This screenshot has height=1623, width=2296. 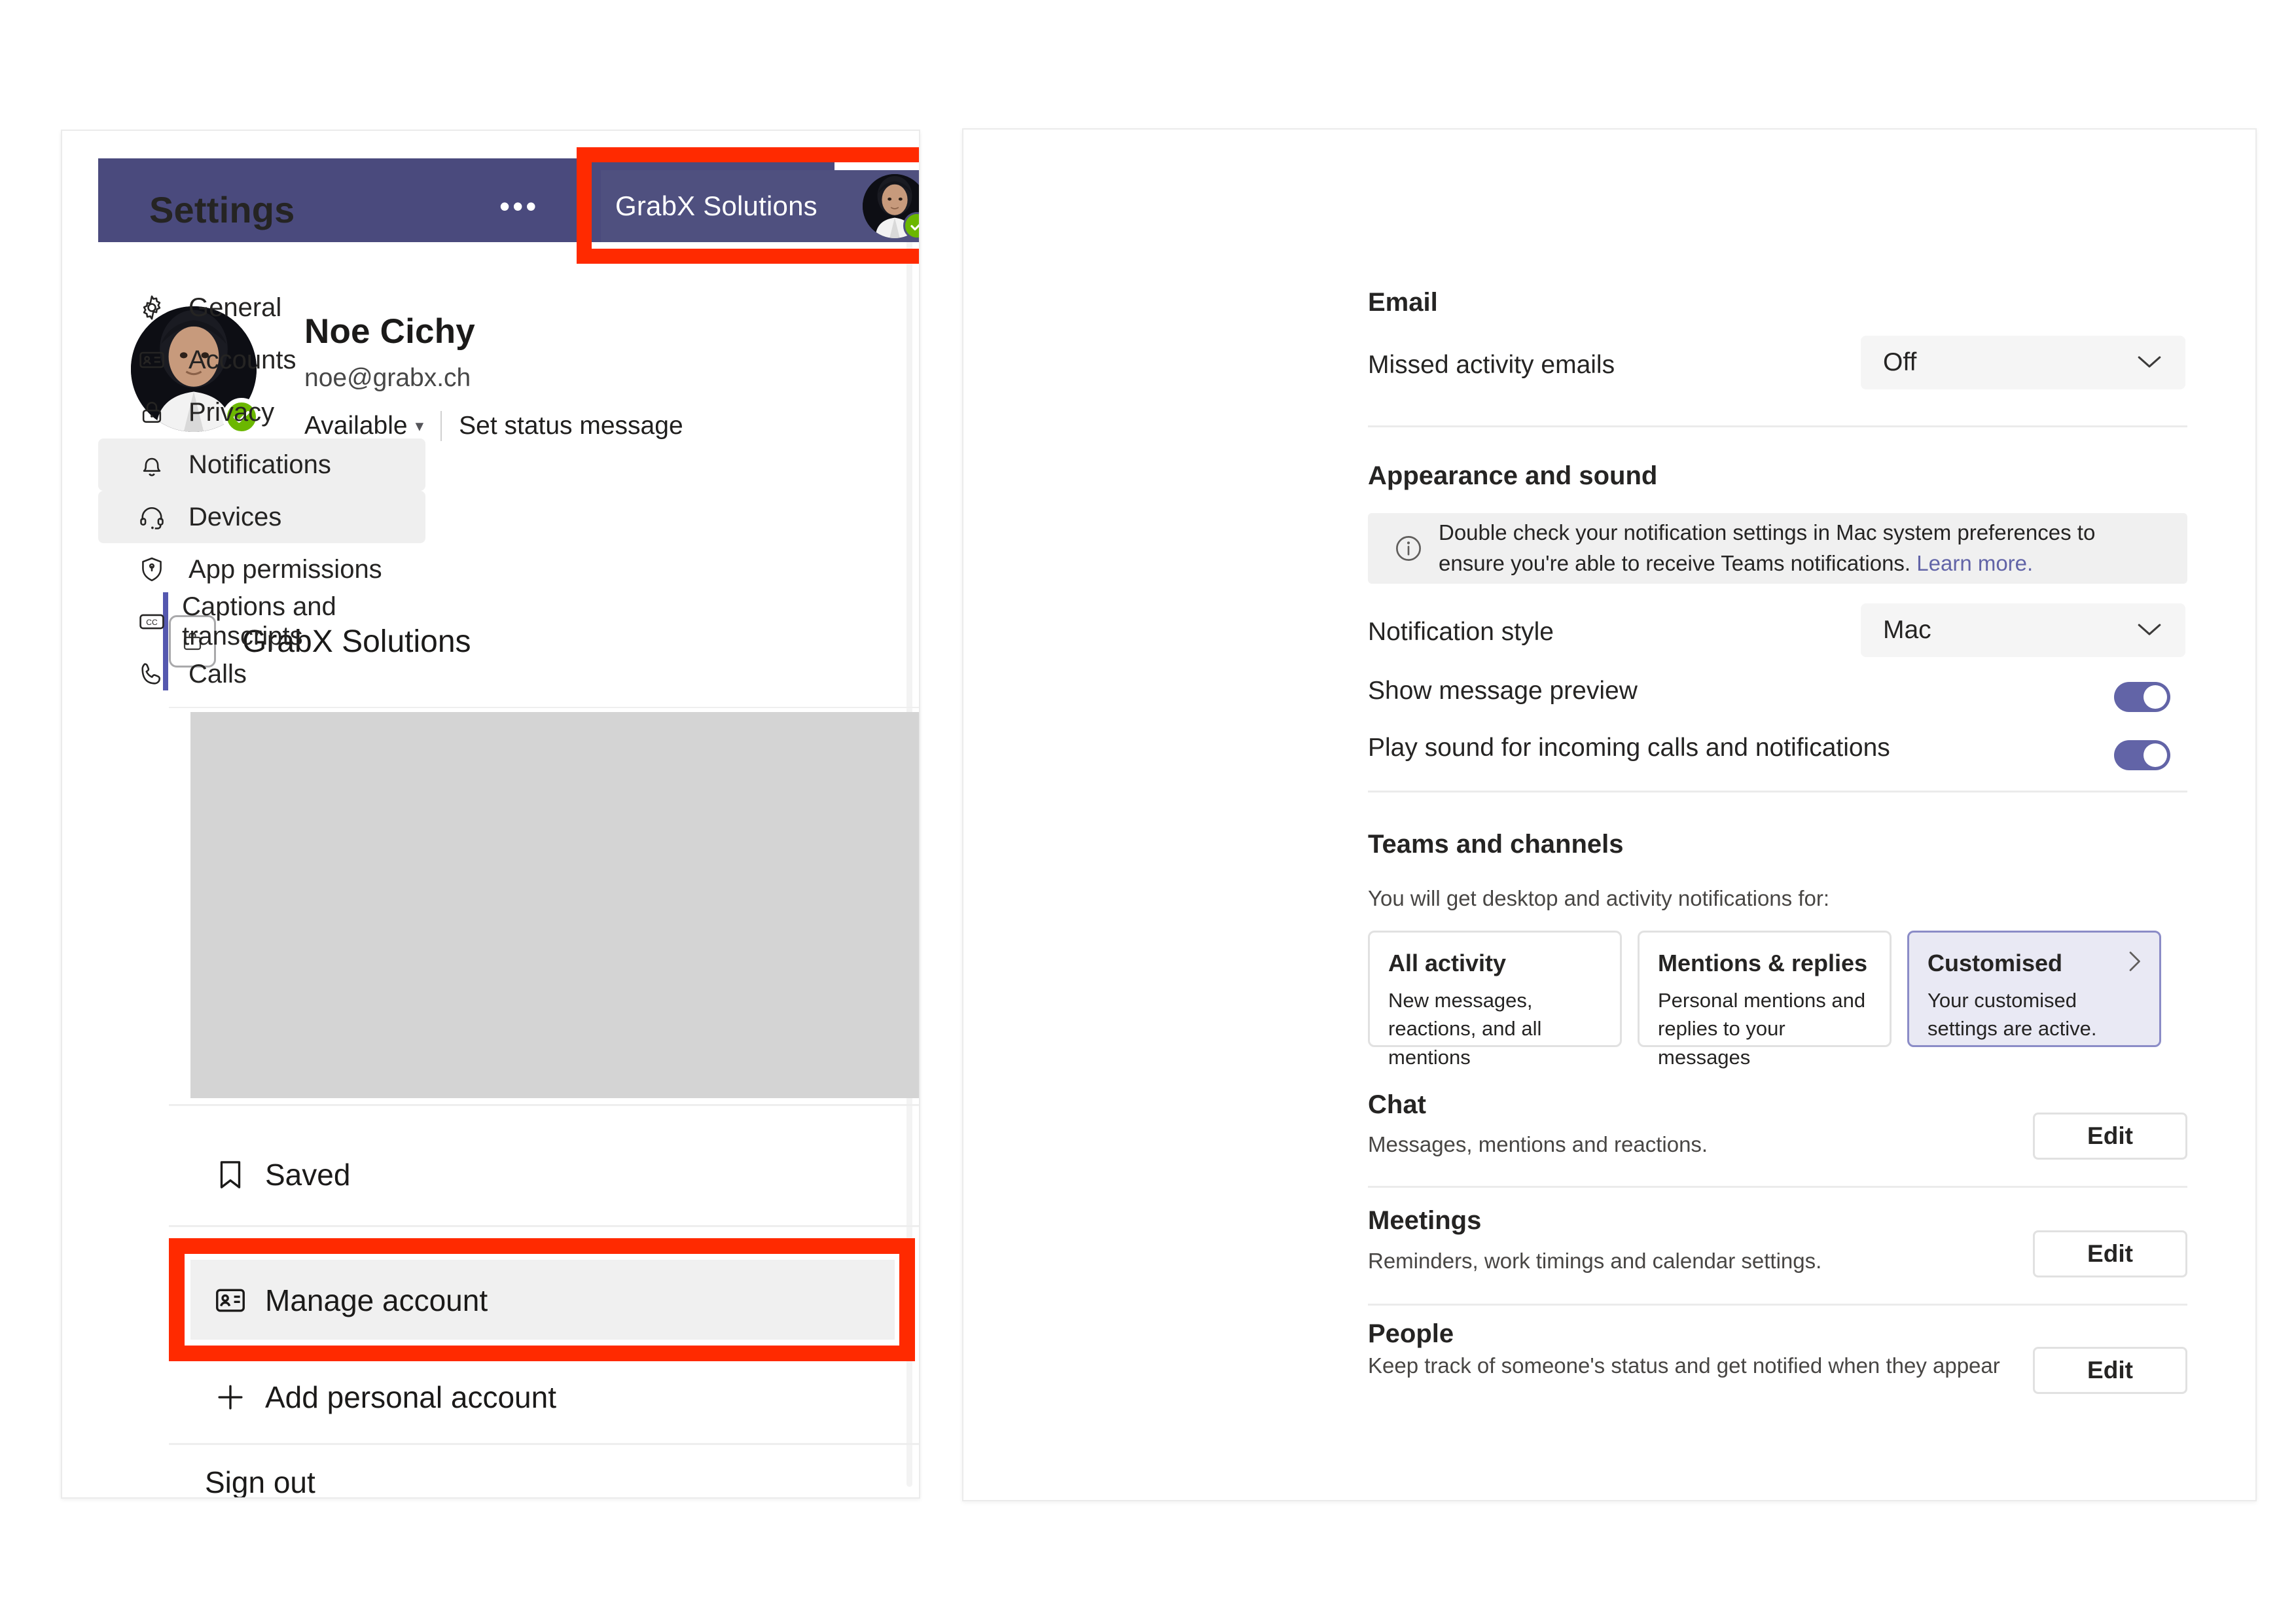 I want to click on sign-out-button: Sign out, so click(x=260, y=1481).